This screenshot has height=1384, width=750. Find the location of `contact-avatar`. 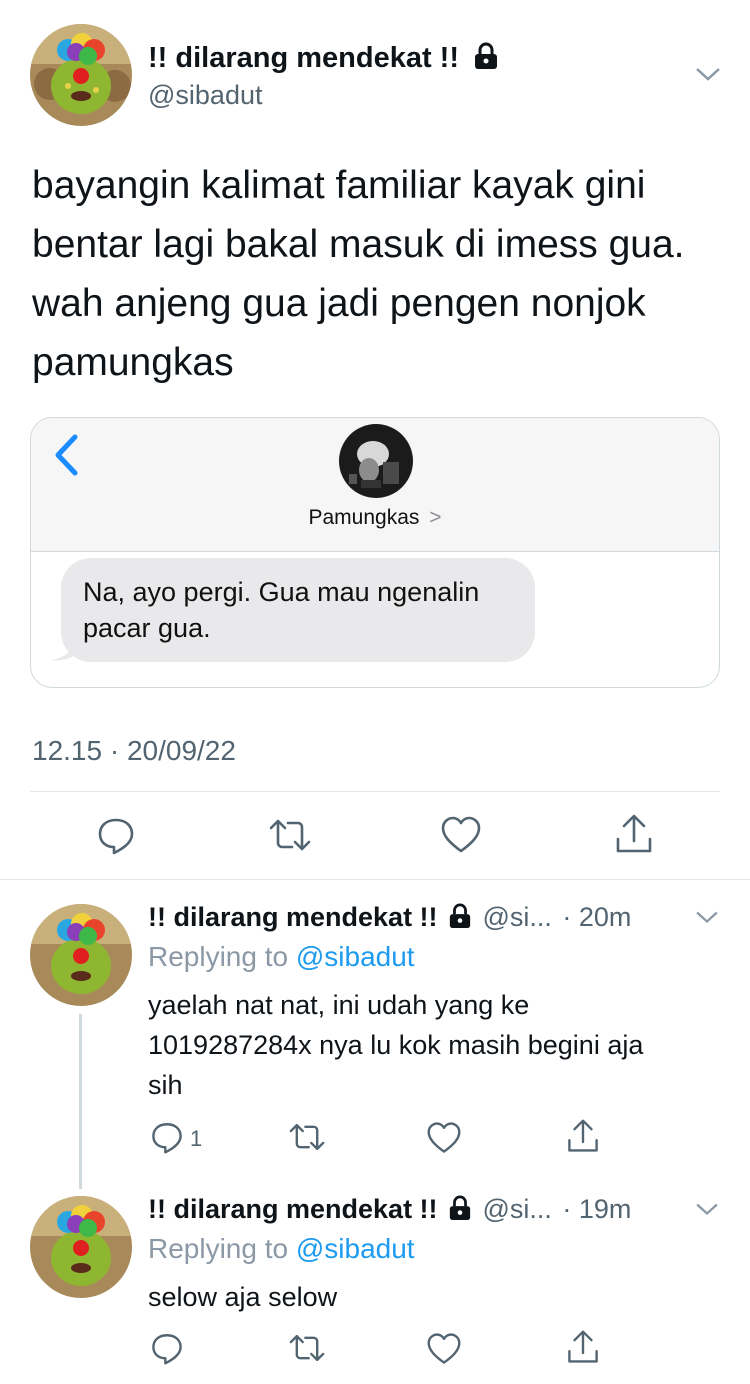

contact-avatar is located at coordinates (376, 461).